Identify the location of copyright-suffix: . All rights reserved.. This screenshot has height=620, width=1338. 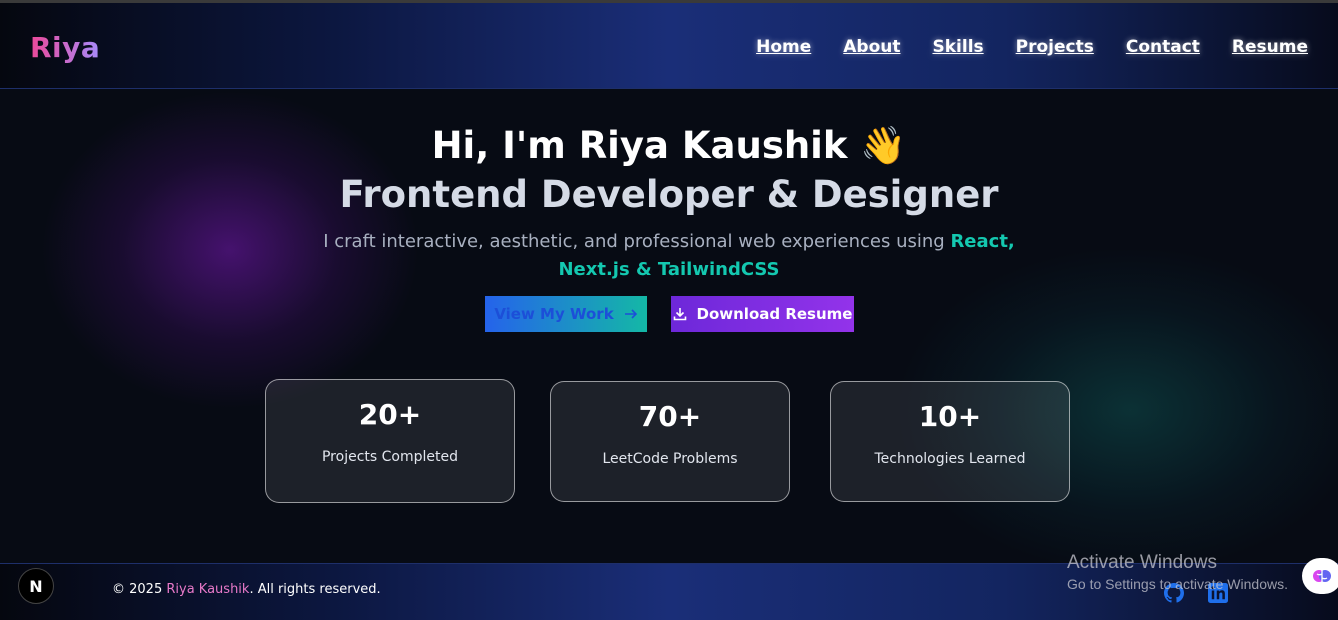
(315, 589).